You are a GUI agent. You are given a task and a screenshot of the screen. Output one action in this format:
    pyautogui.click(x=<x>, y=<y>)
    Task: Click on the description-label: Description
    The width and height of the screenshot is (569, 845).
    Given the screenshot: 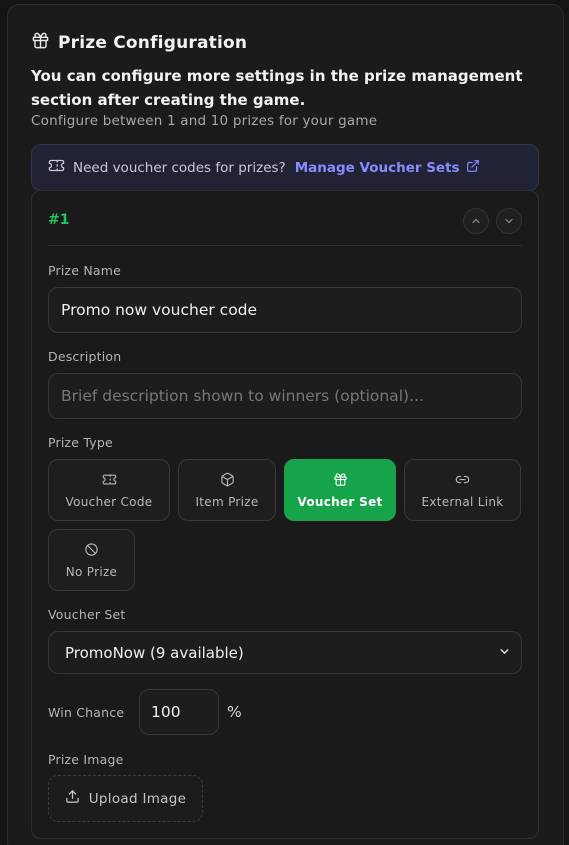 What is the action you would take?
    pyautogui.click(x=85, y=356)
    